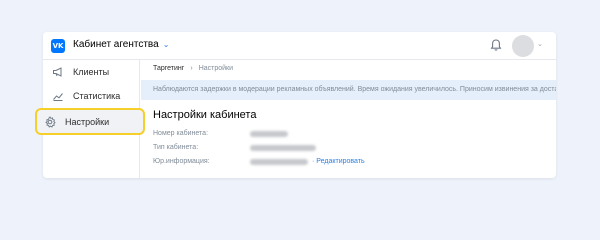 The image size is (600, 240). Describe the element at coordinates (58, 72) in the screenshot. I see `megaphone-icon` at that location.